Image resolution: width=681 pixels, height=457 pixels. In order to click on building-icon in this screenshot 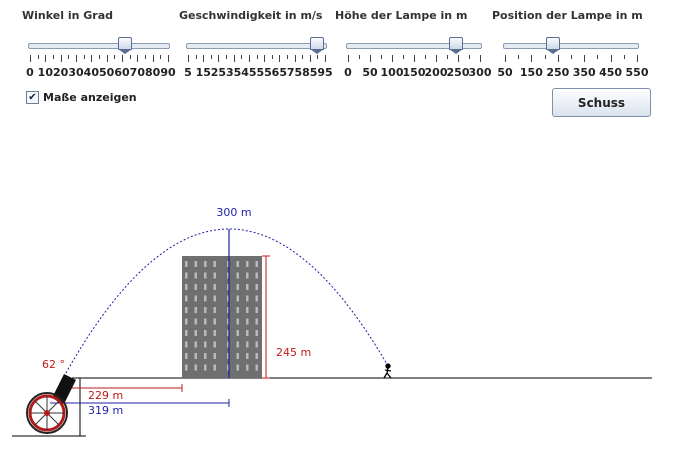, I will do `click(222, 317)`.